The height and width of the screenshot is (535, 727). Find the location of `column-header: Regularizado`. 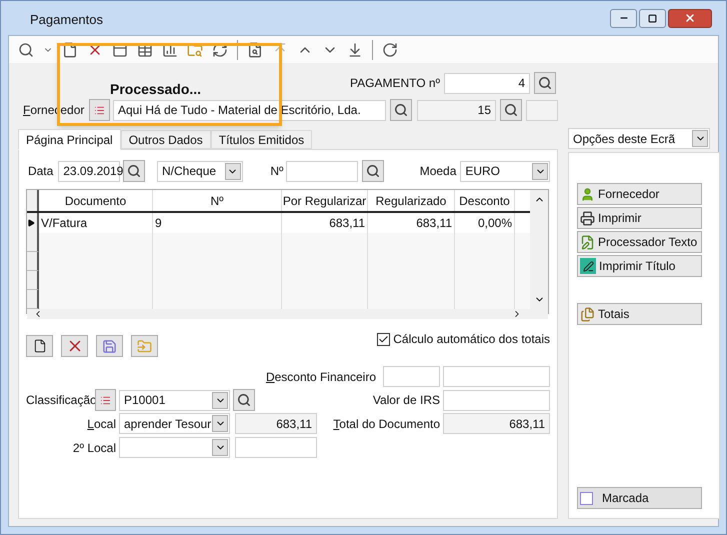

column-header: Regularizado is located at coordinates (411, 200).